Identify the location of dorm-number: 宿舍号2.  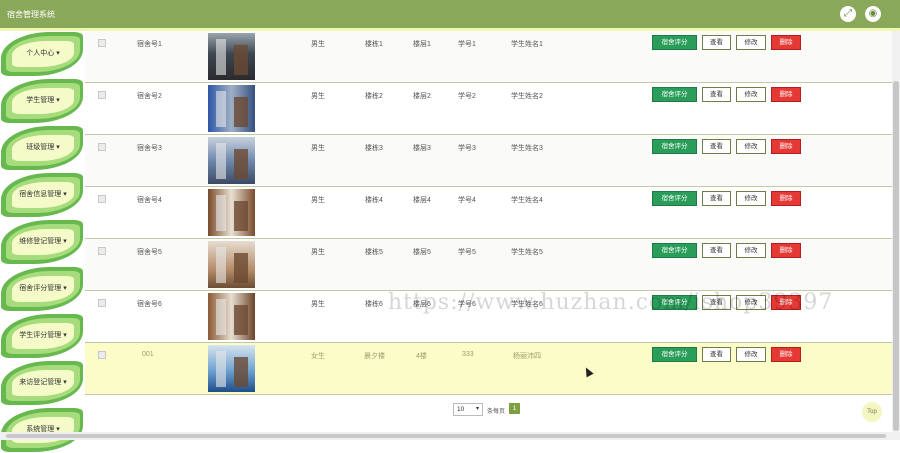
(149, 96).